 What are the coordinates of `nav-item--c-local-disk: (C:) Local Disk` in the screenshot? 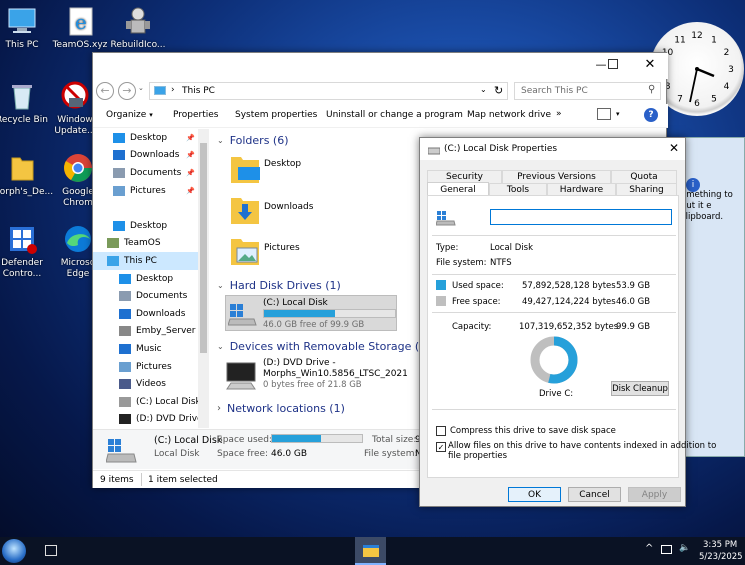 It's located at (147, 402).